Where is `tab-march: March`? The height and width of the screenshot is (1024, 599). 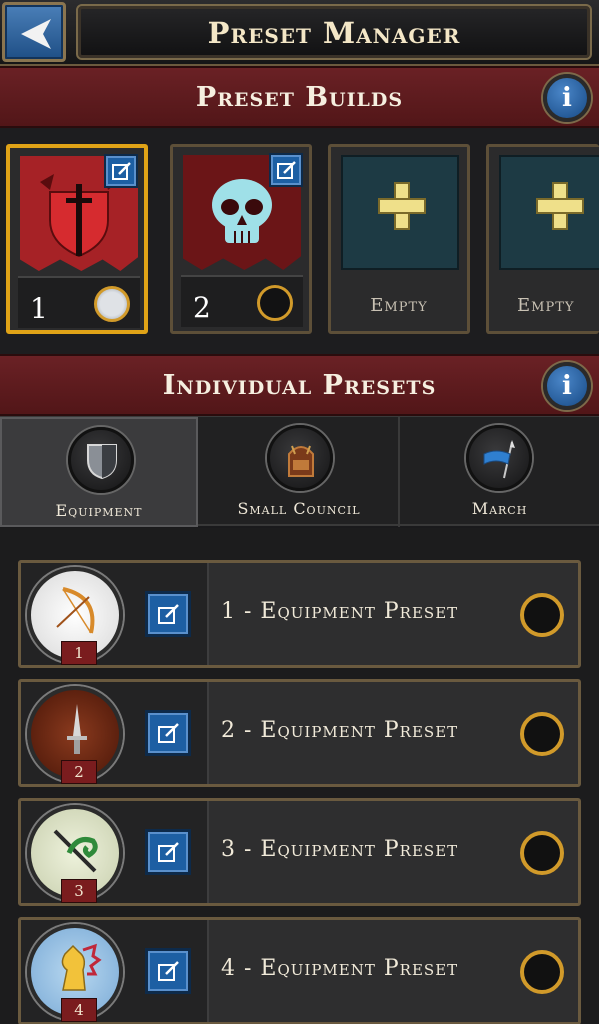
tab-march: March is located at coordinates (499, 472).